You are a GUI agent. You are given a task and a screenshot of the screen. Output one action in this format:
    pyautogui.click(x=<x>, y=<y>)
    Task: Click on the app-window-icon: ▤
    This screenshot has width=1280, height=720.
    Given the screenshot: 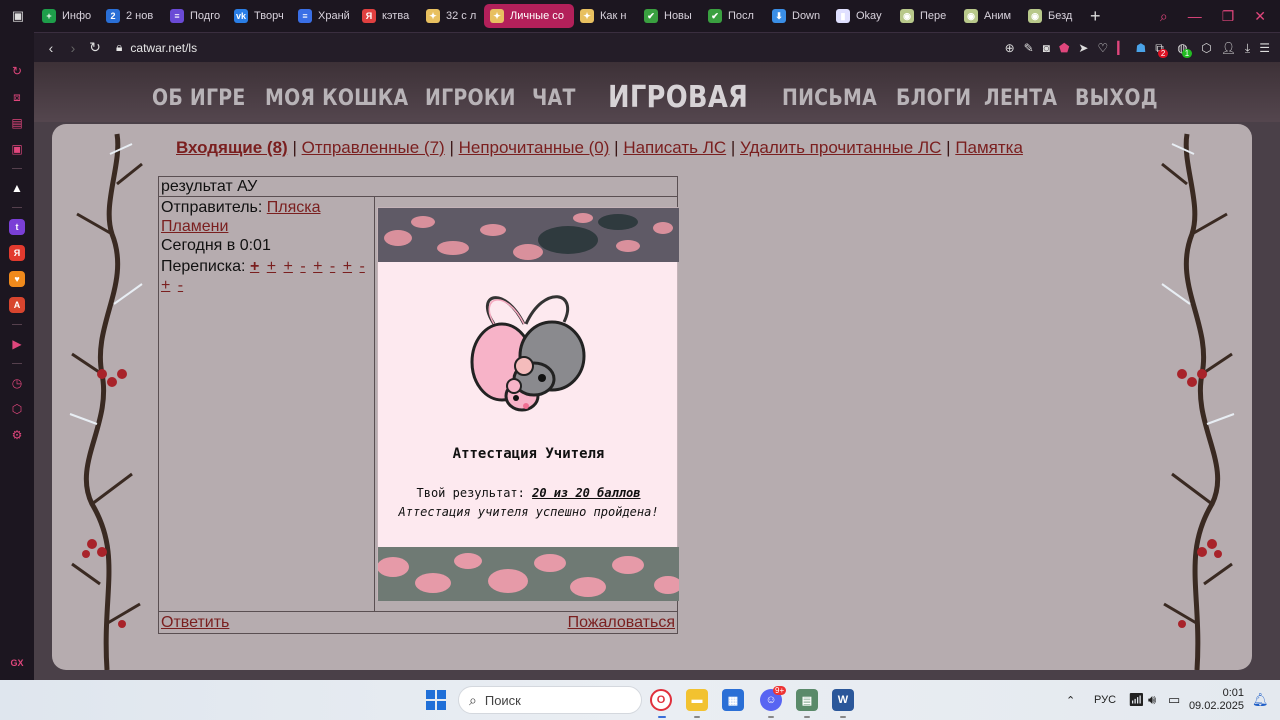 What is the action you would take?
    pyautogui.click(x=807, y=700)
    